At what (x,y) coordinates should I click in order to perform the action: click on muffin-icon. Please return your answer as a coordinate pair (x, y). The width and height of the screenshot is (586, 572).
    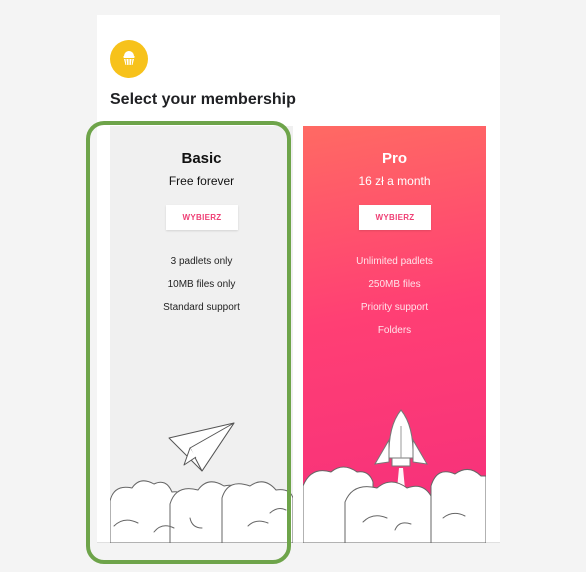
    Looking at the image, I should click on (129, 59).